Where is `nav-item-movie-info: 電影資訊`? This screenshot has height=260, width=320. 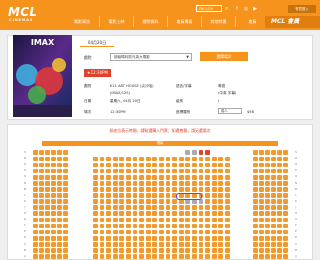
nav-item-movie-info: 電影資訊 is located at coordinates (82, 21).